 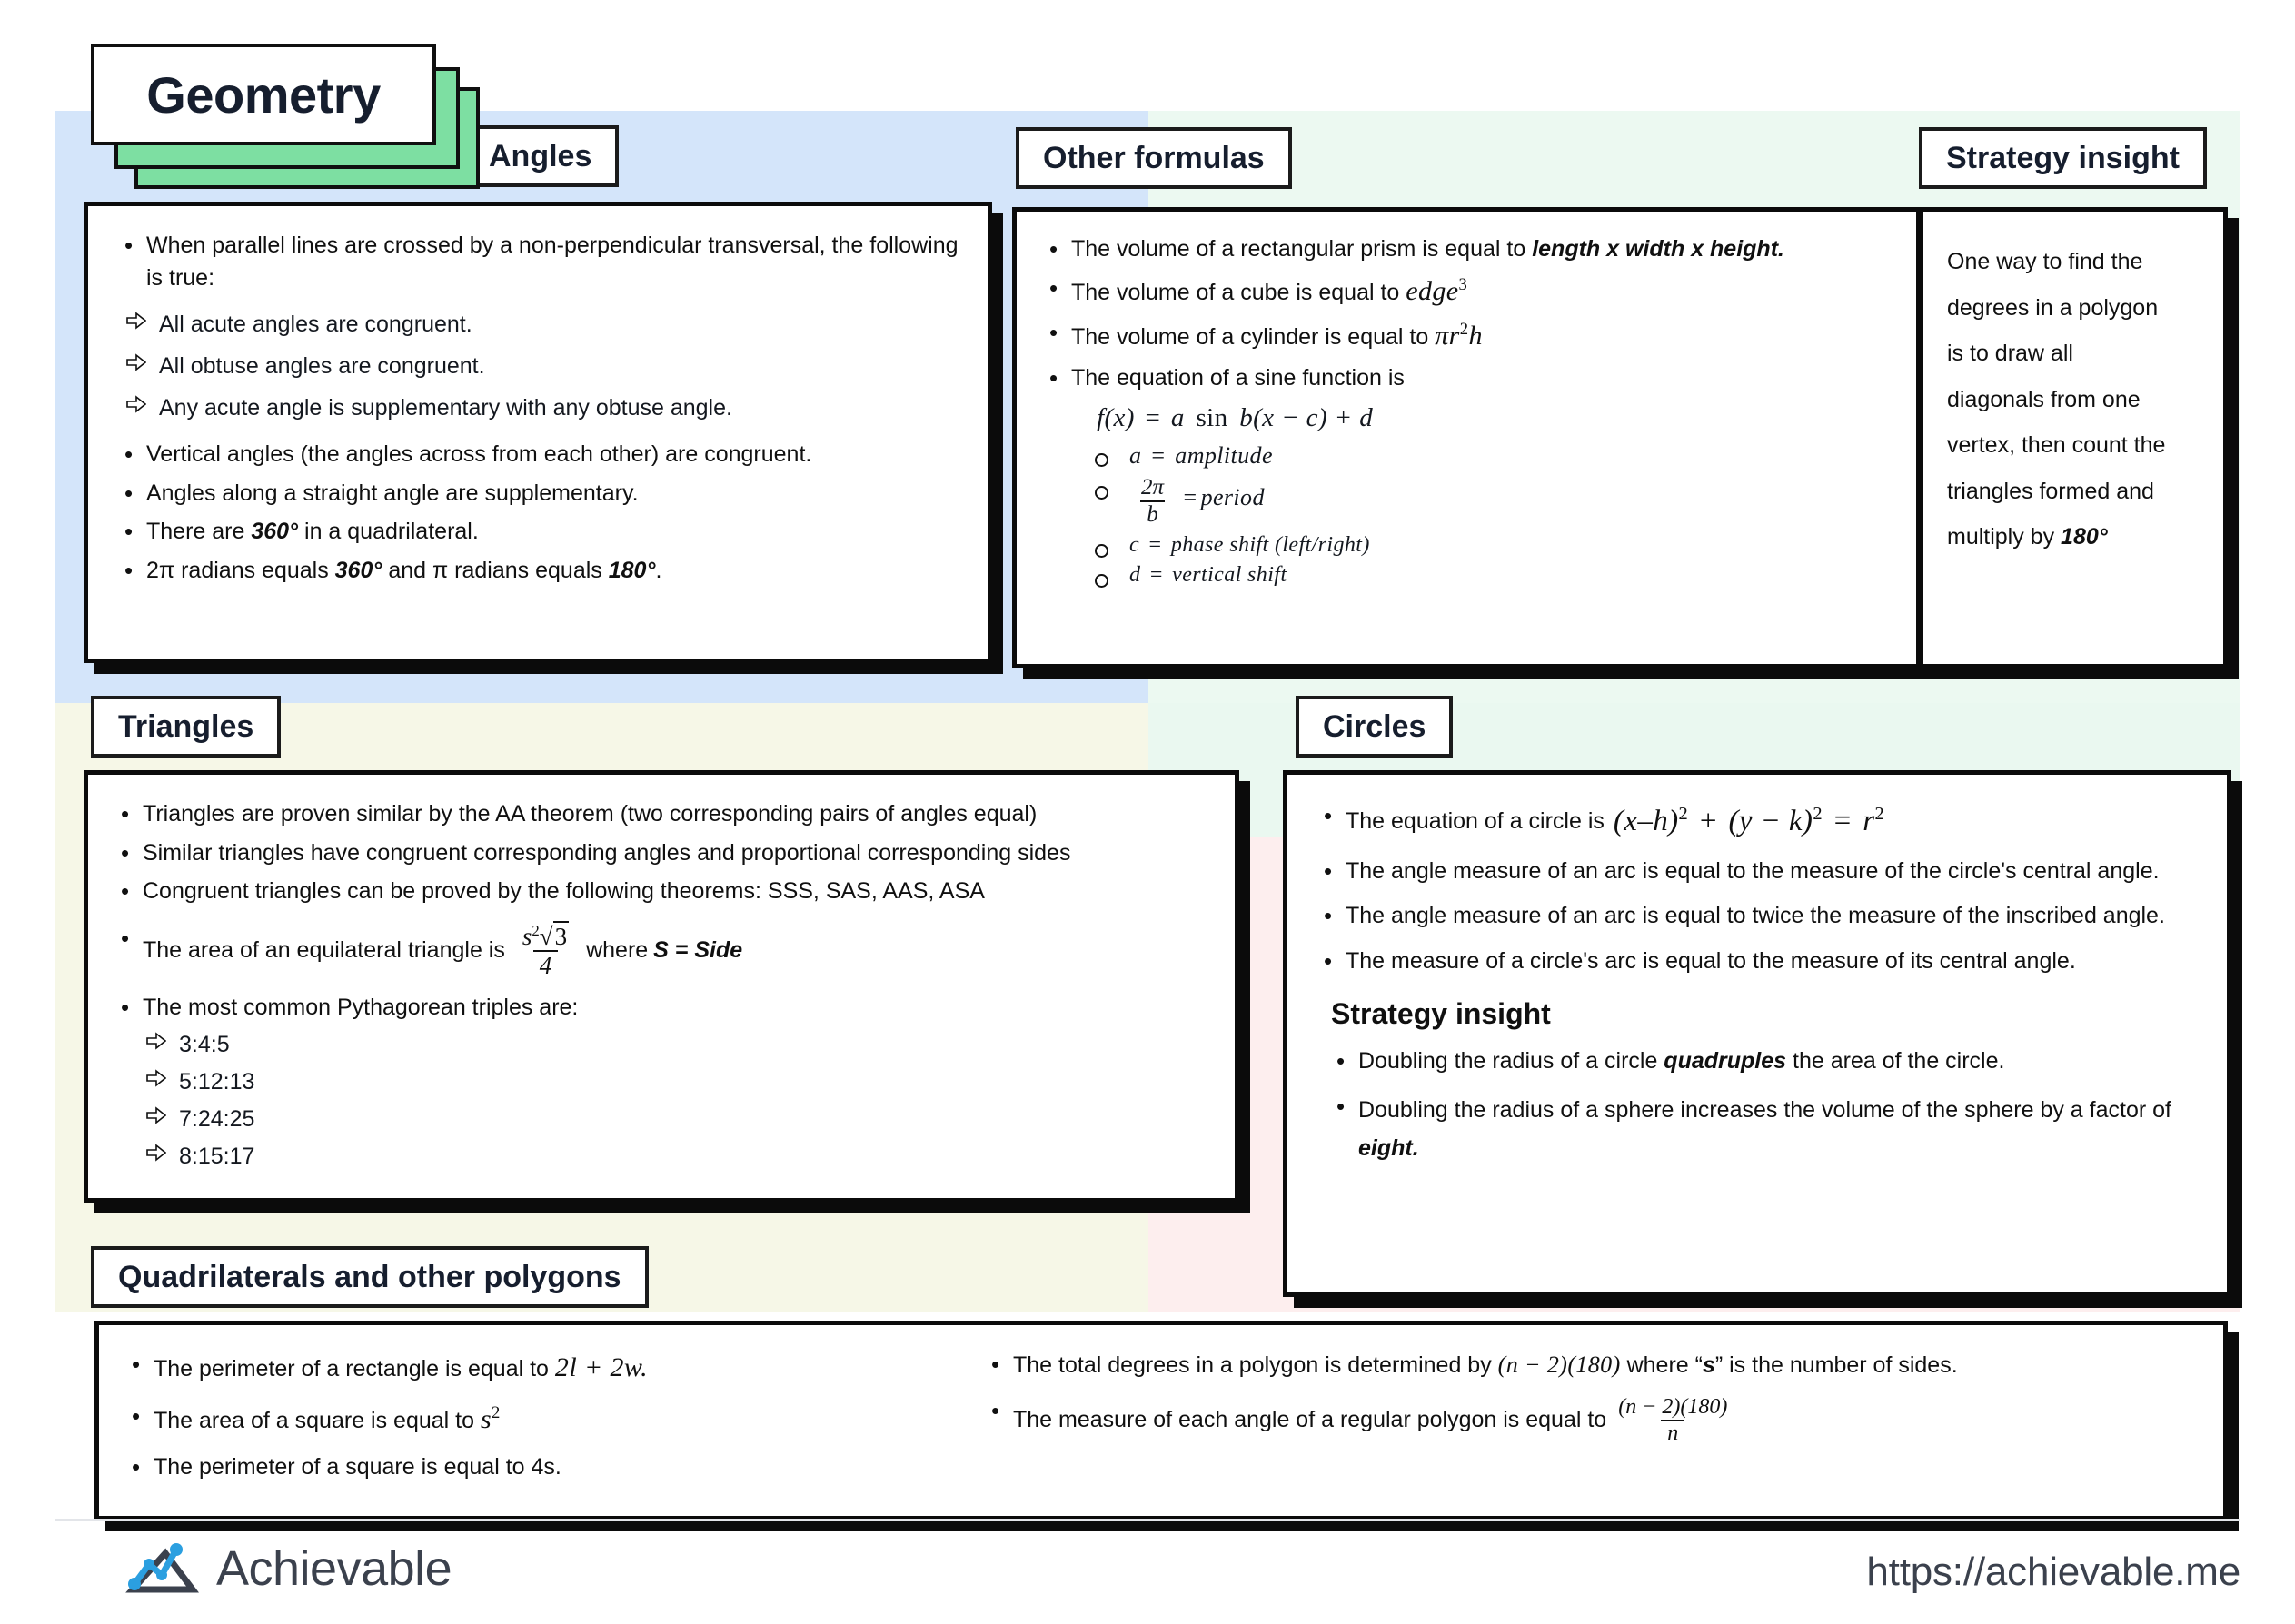 I want to click on list-item: The volume of a cube is equal to edge3, so click(x=1468, y=292).